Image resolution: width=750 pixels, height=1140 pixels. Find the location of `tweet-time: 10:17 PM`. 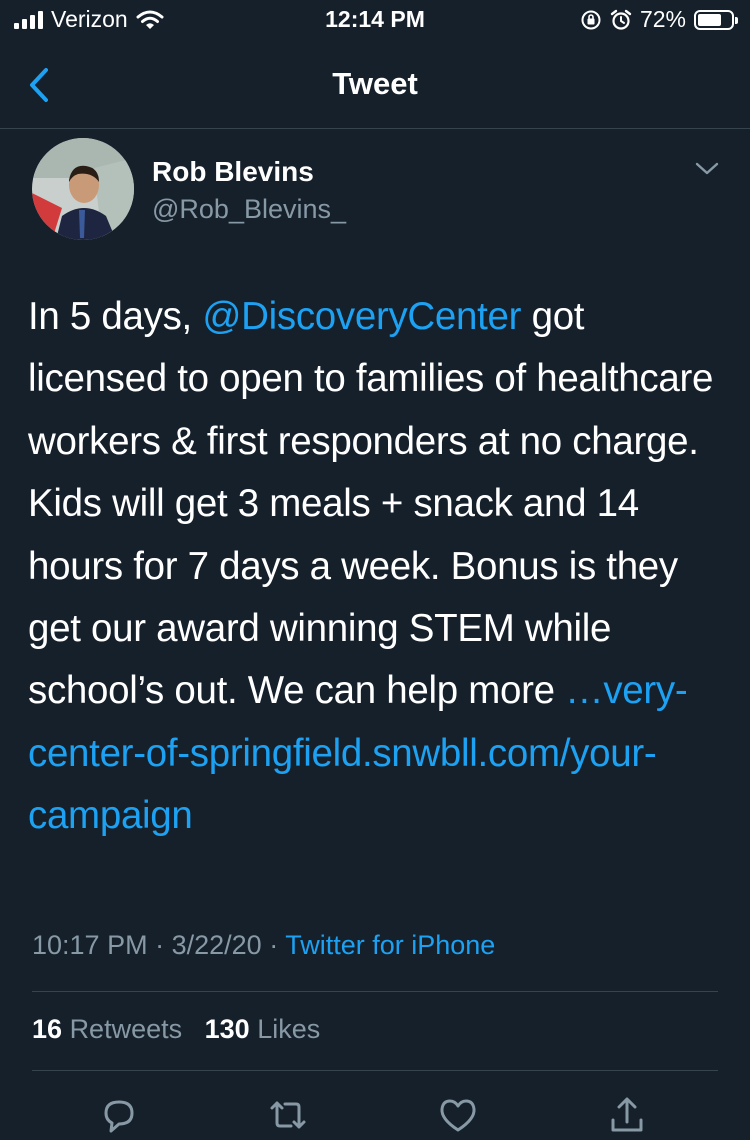

tweet-time: 10:17 PM is located at coordinates (90, 945).